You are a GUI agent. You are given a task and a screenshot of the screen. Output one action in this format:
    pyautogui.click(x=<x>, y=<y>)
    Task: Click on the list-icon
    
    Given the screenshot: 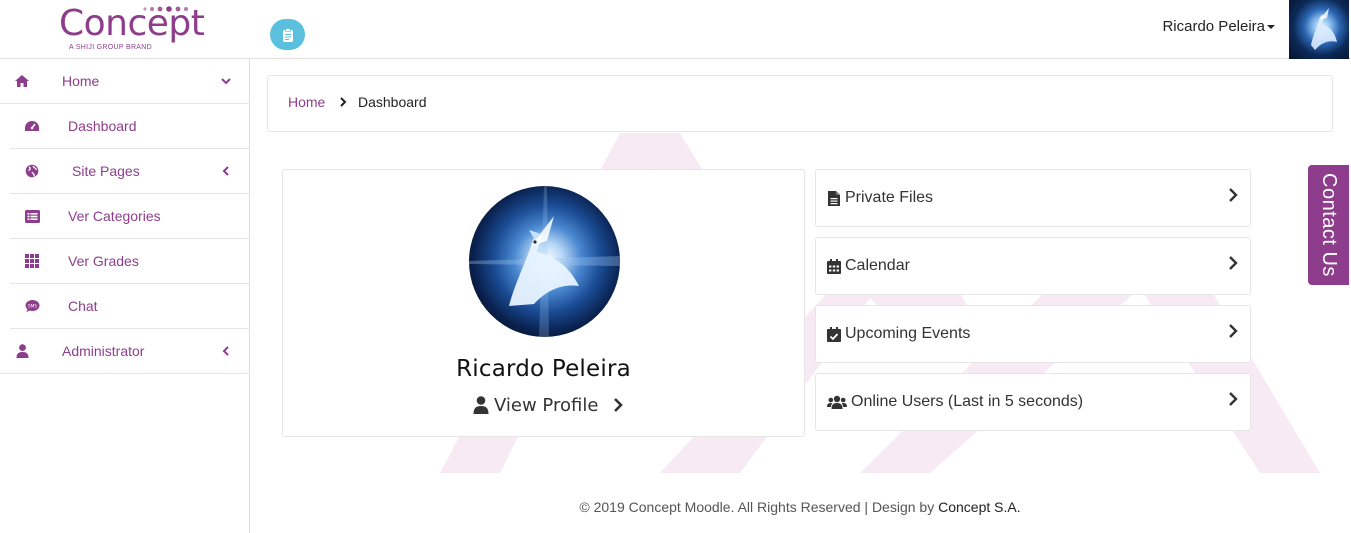 What is the action you would take?
    pyautogui.click(x=32, y=216)
    